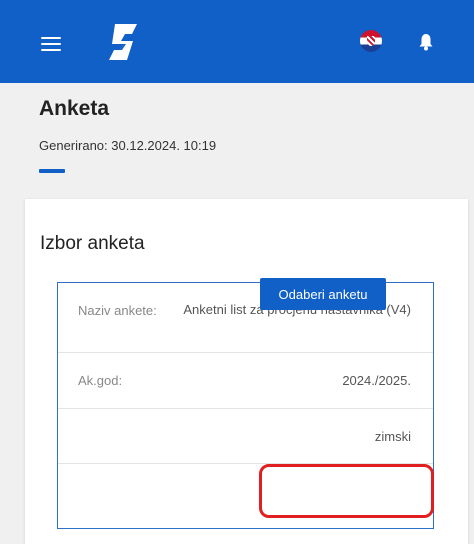 This screenshot has height=544, width=474. Describe the element at coordinates (117, 310) in the screenshot. I see `survey-name-label: Naziv ankete:` at that location.